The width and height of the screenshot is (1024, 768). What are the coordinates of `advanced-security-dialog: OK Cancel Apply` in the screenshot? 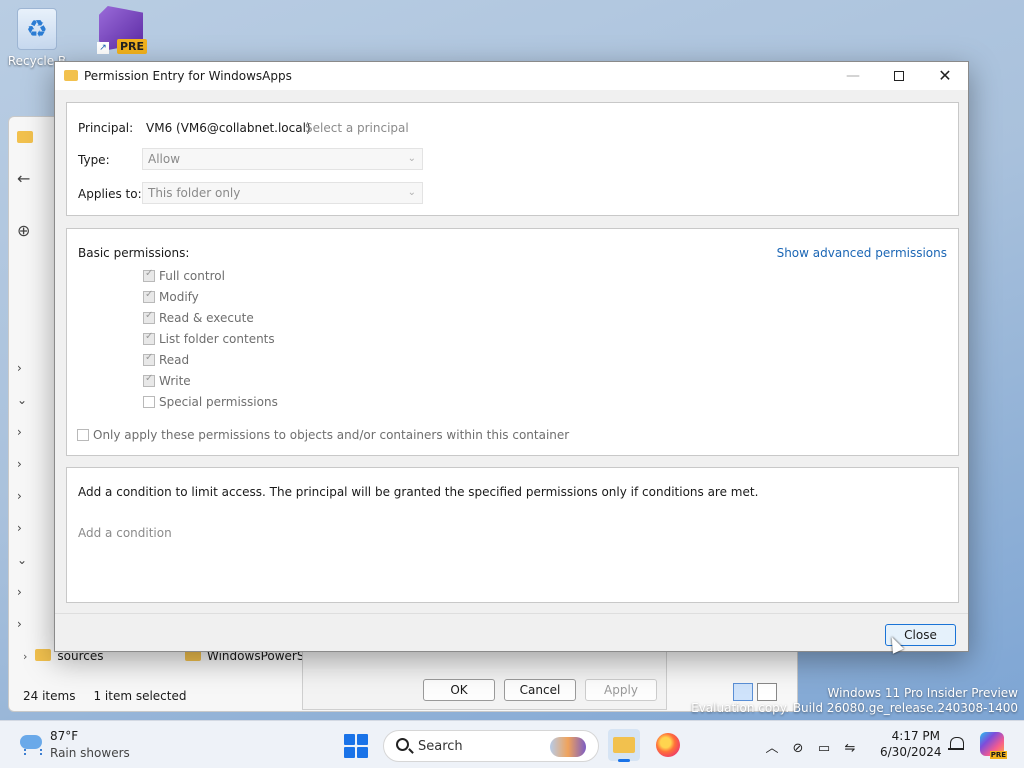 It's located at (484, 679).